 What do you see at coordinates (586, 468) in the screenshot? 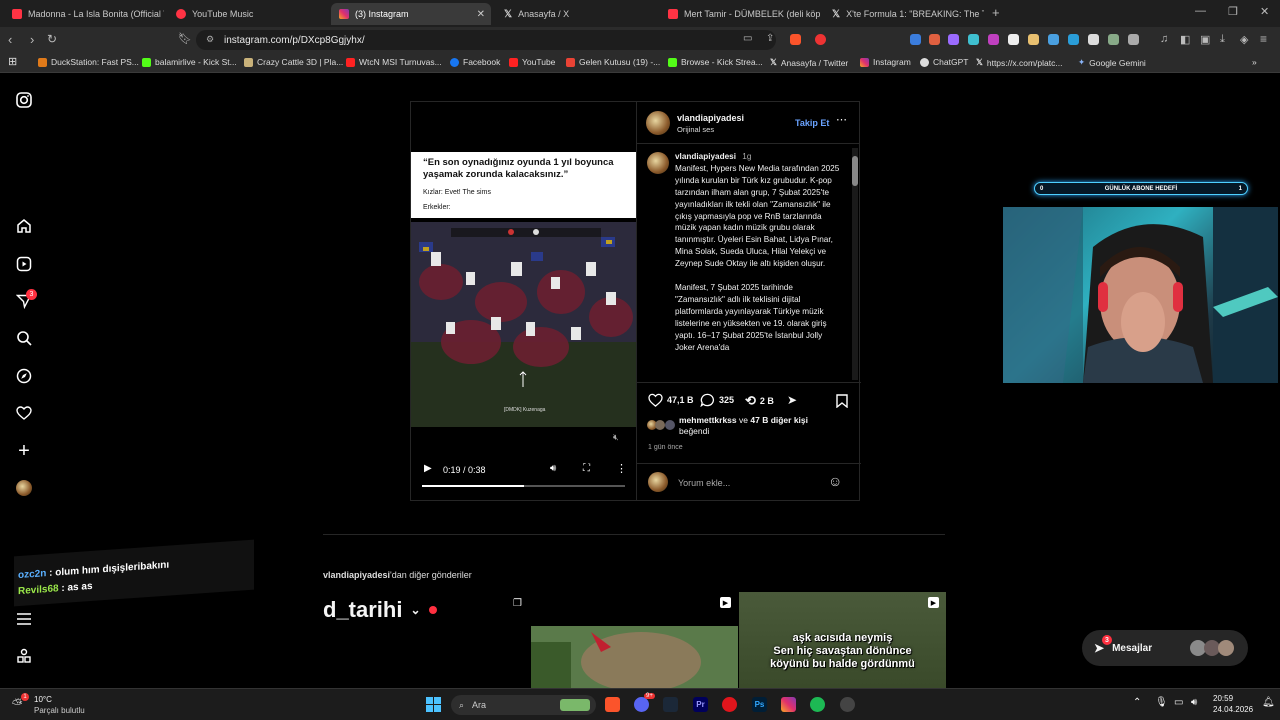
I see `fullscreen-icon: ⛶` at bounding box center [586, 468].